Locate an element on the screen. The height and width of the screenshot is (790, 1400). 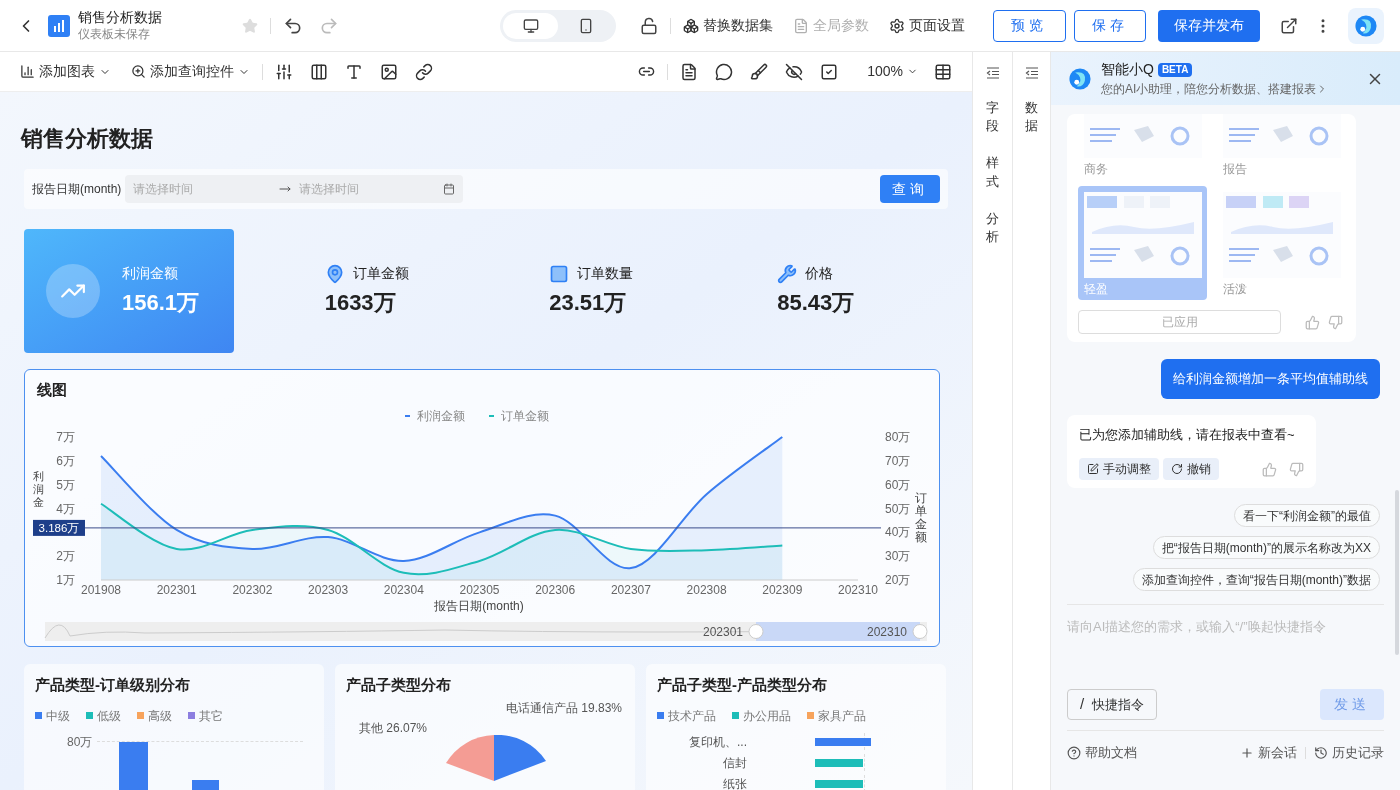
axis-tick-label: 202307 is located at coordinates (630, 590).